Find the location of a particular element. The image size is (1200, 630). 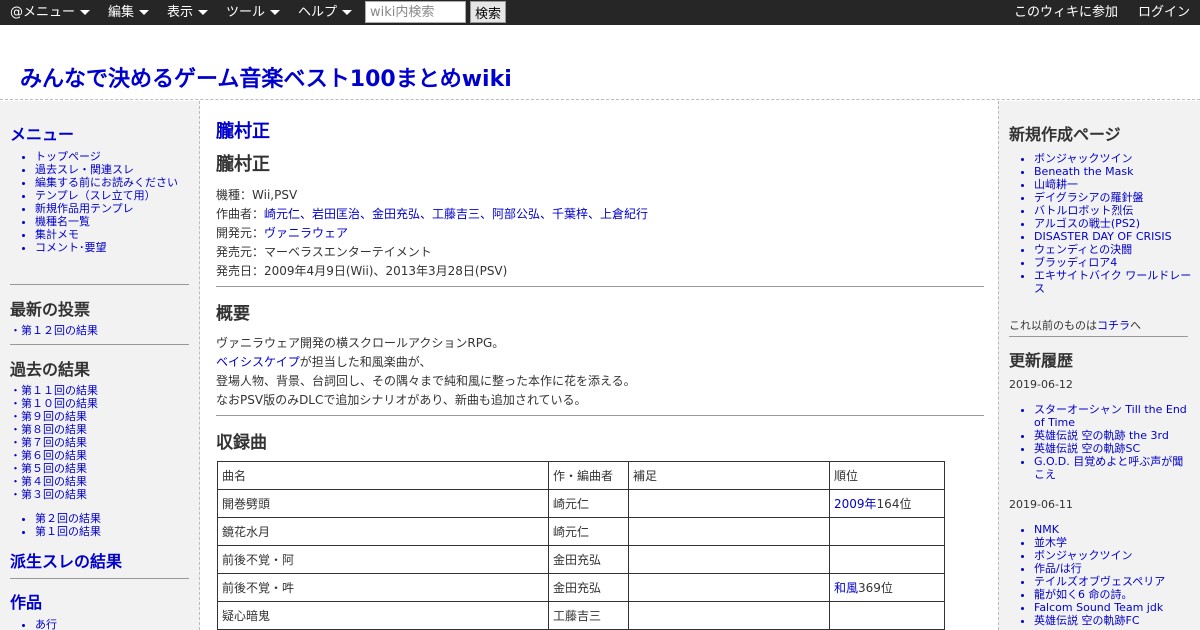

wiki-search-input is located at coordinates (415, 12).